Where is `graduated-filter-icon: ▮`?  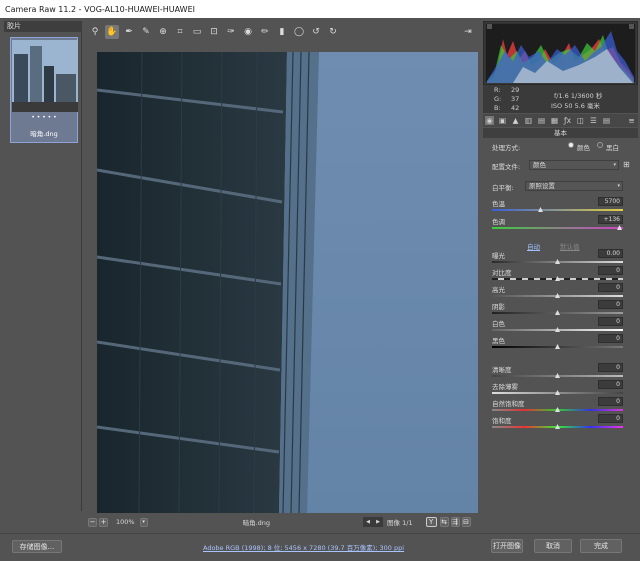 graduated-filter-icon: ▮ is located at coordinates (282, 32).